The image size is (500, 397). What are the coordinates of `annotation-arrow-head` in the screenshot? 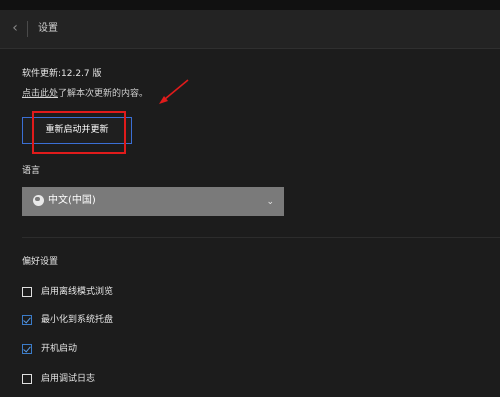 It's located at (163, 100).